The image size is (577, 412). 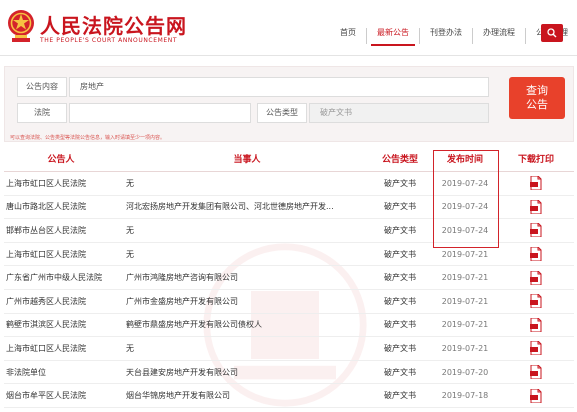 I want to click on type-label: 公告类型, so click(x=282, y=113).